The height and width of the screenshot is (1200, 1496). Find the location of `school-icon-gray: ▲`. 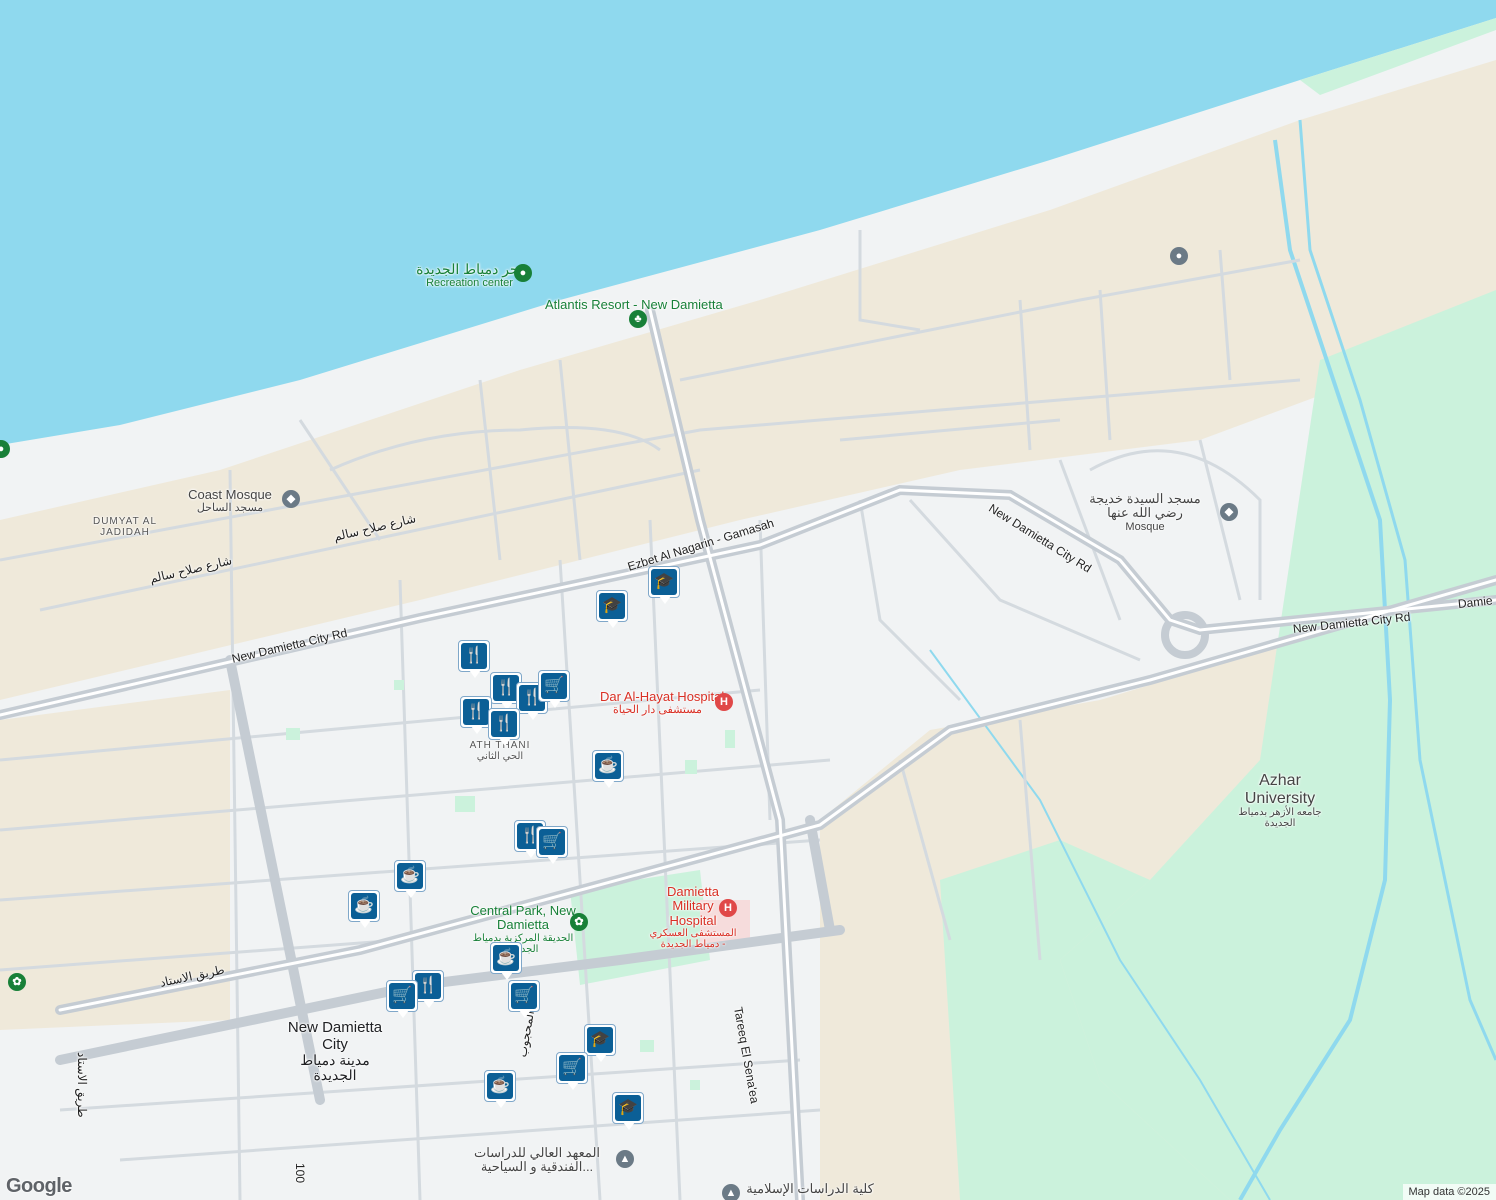

school-icon-gray: ▲ is located at coordinates (625, 1159).